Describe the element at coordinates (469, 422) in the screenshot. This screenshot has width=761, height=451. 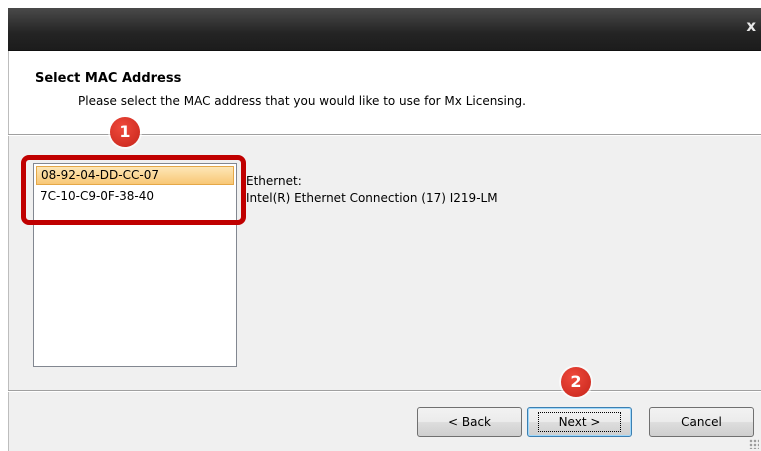
I see `back-button: < Back` at that location.